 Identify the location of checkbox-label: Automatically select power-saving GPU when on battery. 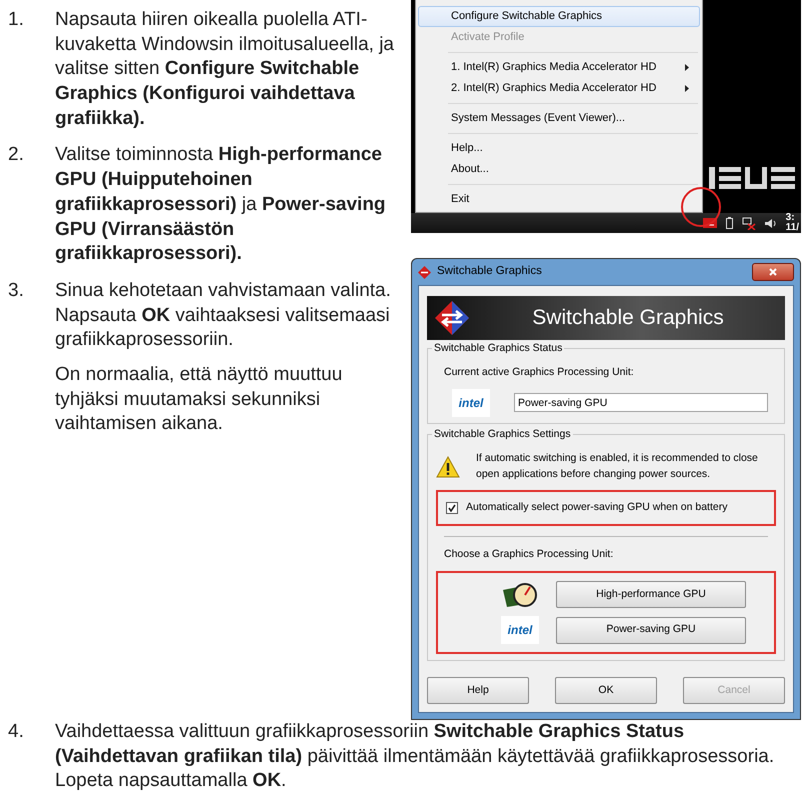
(597, 508).